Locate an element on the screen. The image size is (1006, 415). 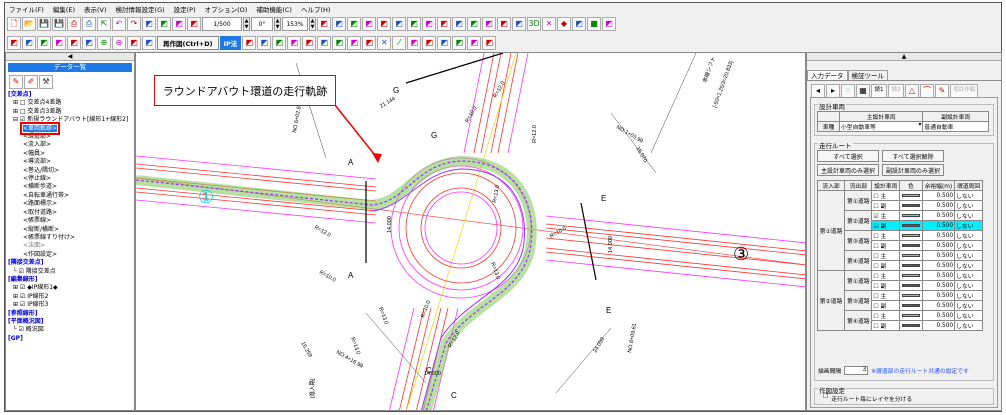
curve-radius-icon: ◩ is located at coordinates (339, 24).